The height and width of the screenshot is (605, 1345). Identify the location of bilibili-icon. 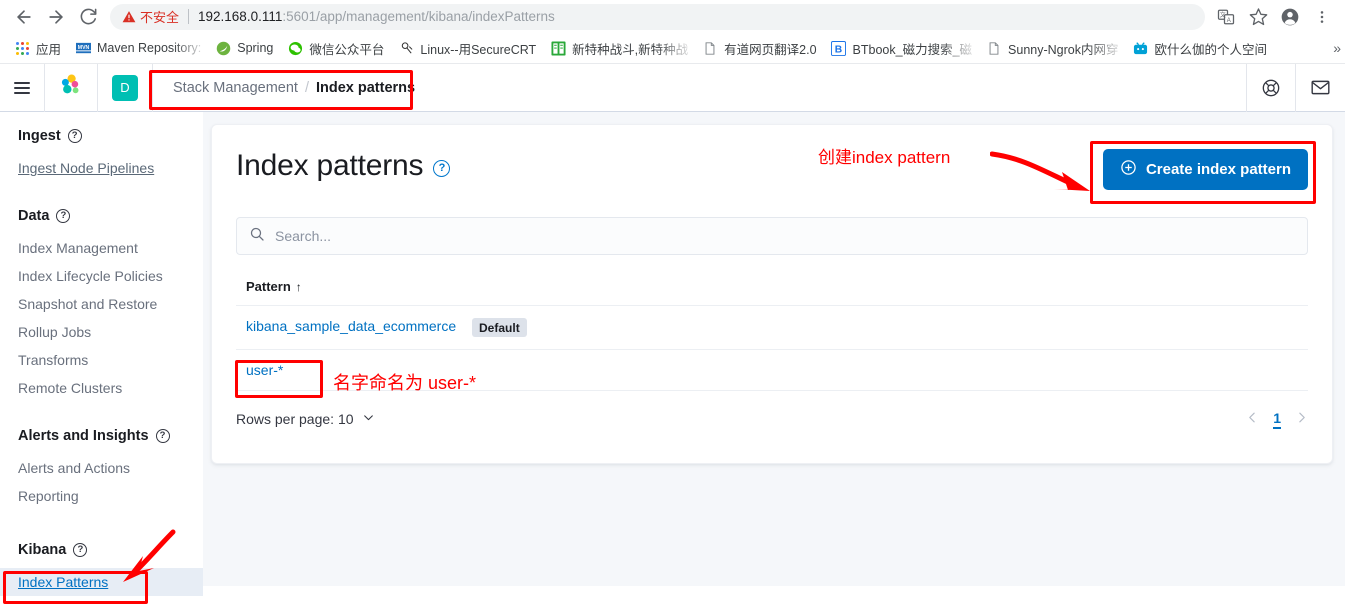
(1140, 48).